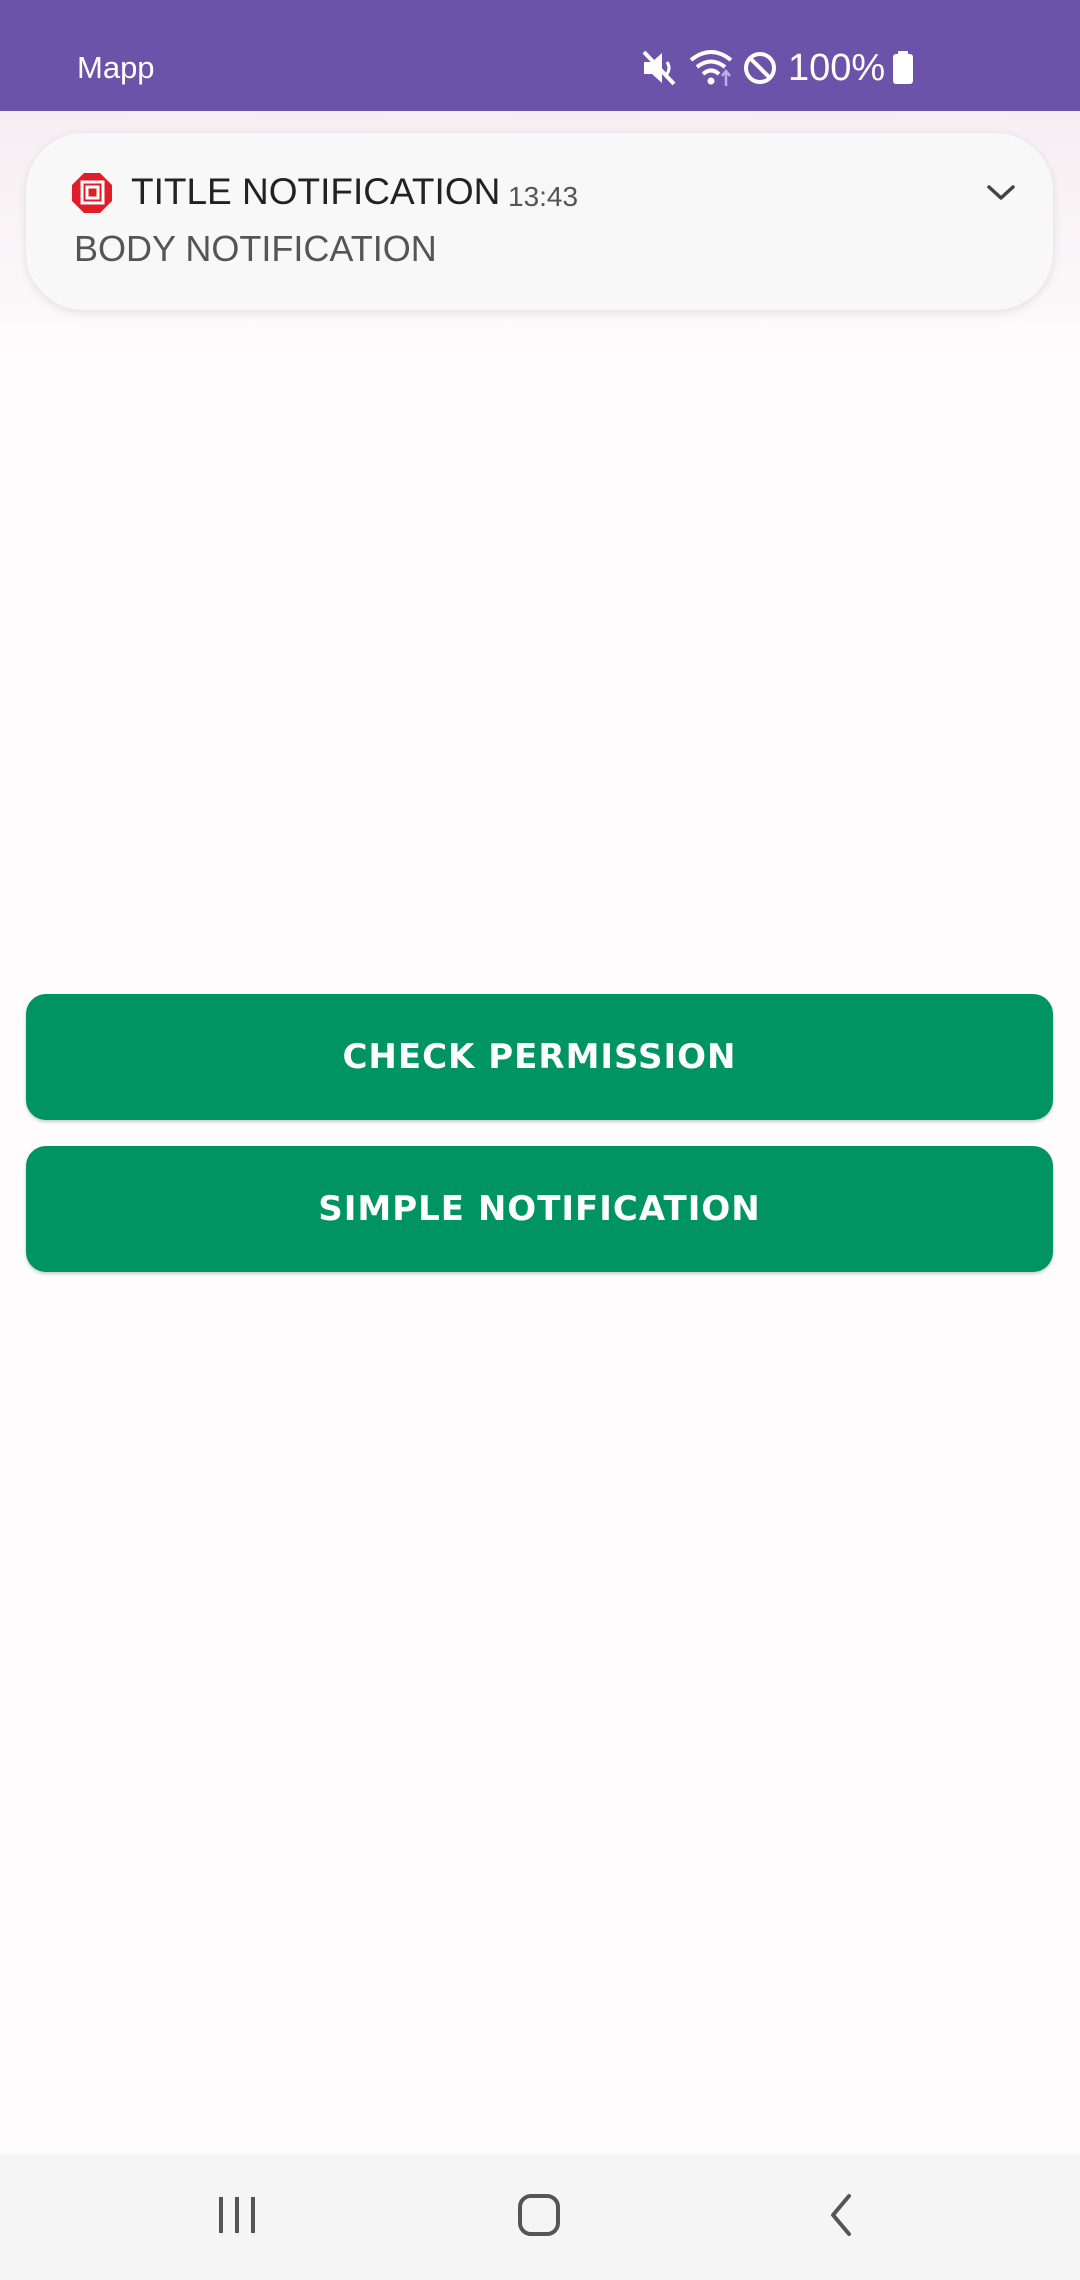 The image size is (1080, 2280). I want to click on status-bar: Mapp 100%, so click(540, 55).